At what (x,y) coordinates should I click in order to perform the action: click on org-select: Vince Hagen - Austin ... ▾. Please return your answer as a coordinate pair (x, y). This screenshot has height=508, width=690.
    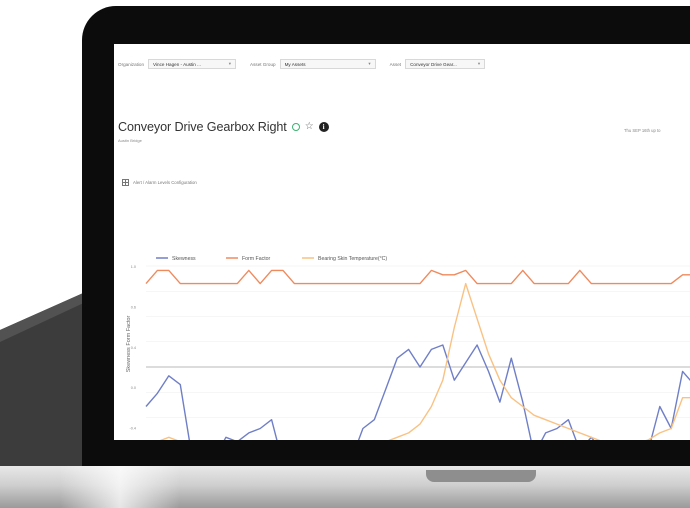
    Looking at the image, I should click on (192, 64).